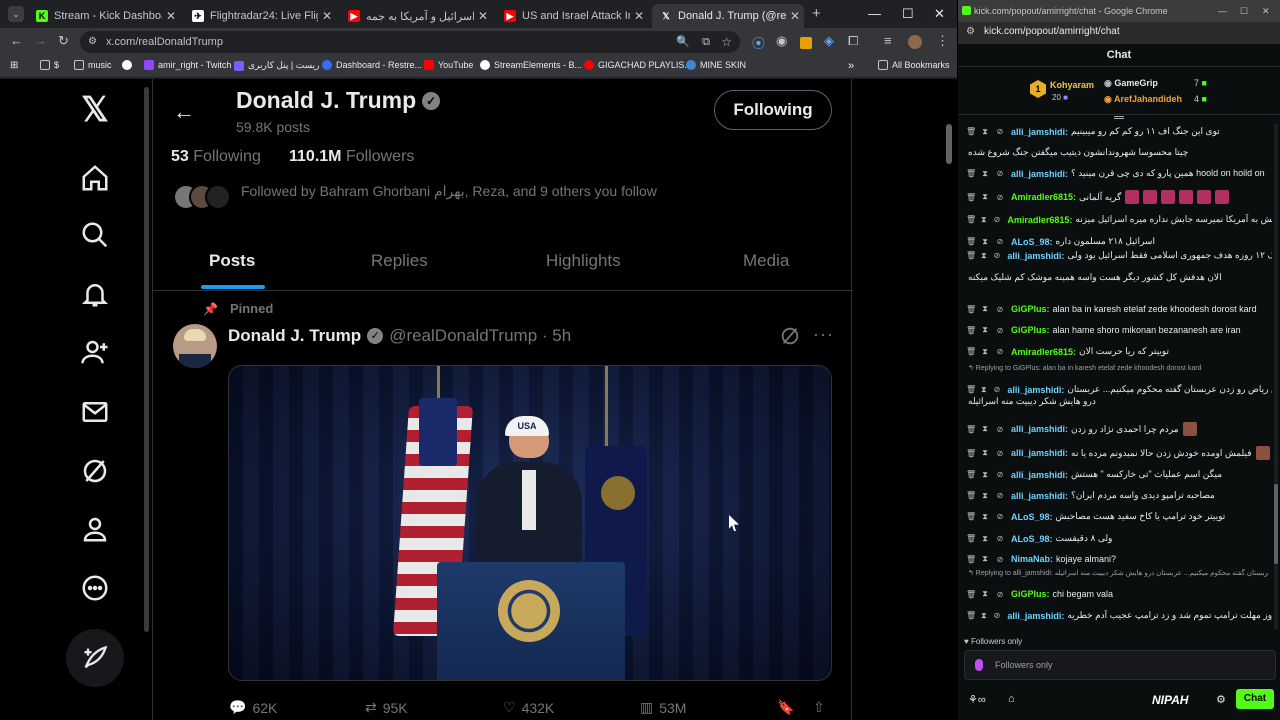 The width and height of the screenshot is (1280, 720). What do you see at coordinates (977, 699) in the screenshot?
I see `emote-picker-icon: ⚘∞` at bounding box center [977, 699].